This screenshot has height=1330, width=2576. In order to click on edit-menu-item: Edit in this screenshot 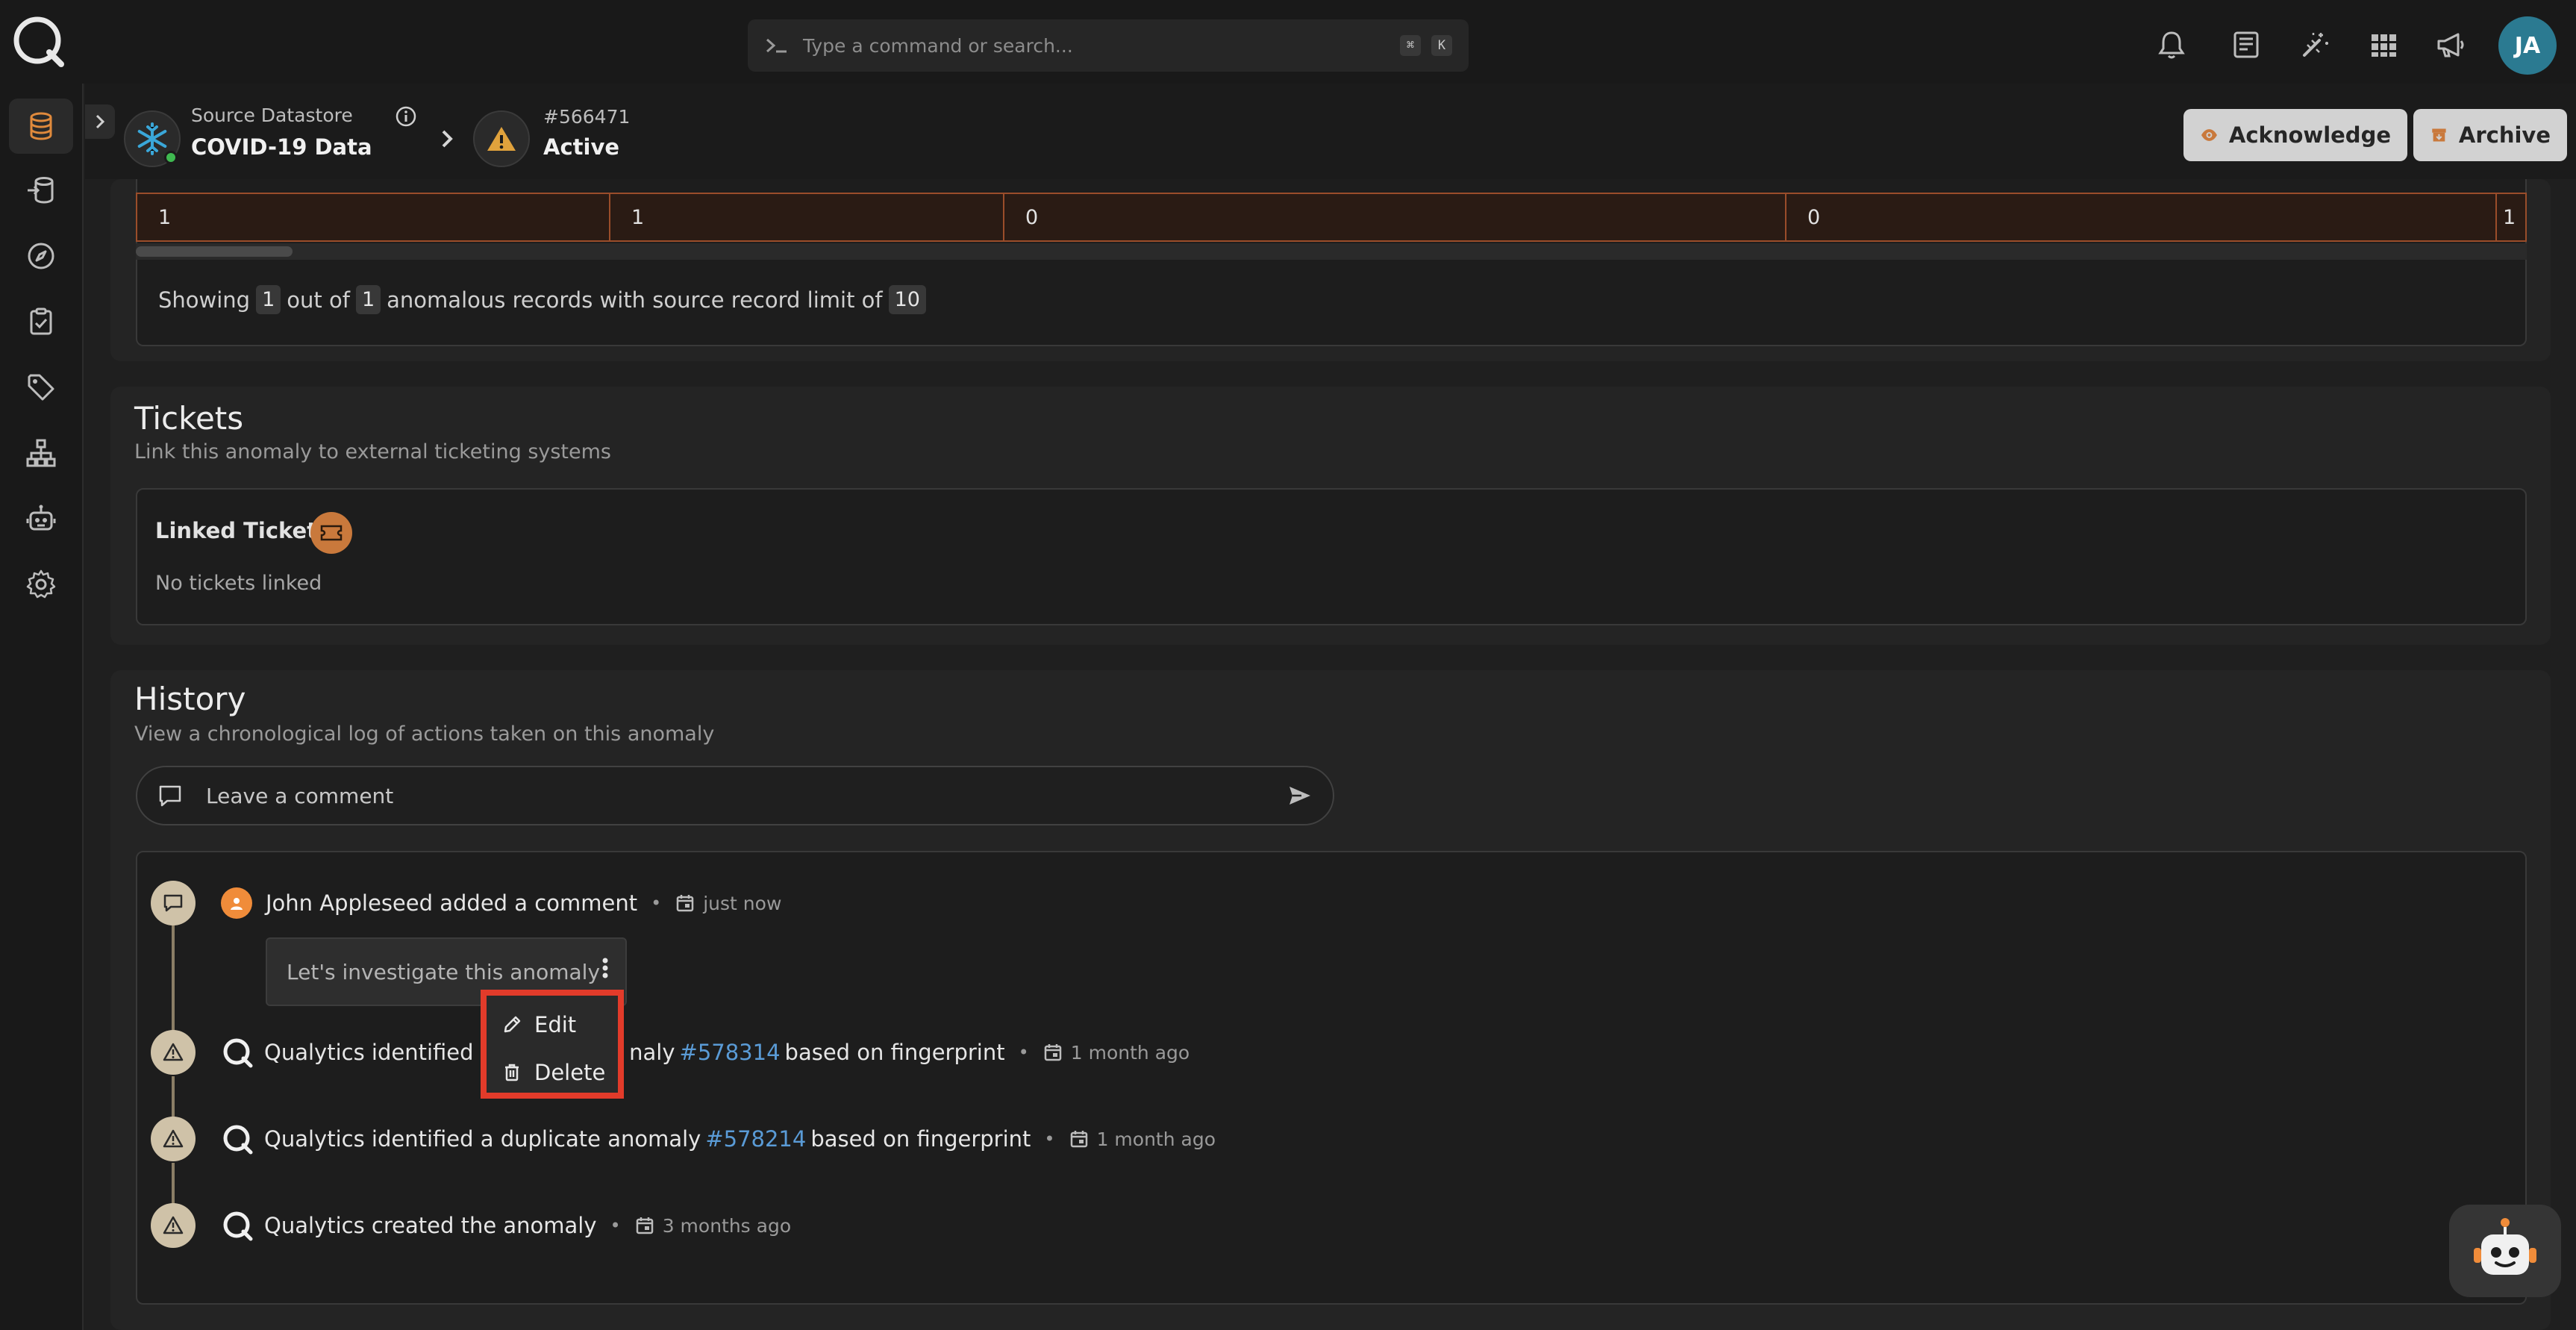, I will do `click(538, 1024)`.